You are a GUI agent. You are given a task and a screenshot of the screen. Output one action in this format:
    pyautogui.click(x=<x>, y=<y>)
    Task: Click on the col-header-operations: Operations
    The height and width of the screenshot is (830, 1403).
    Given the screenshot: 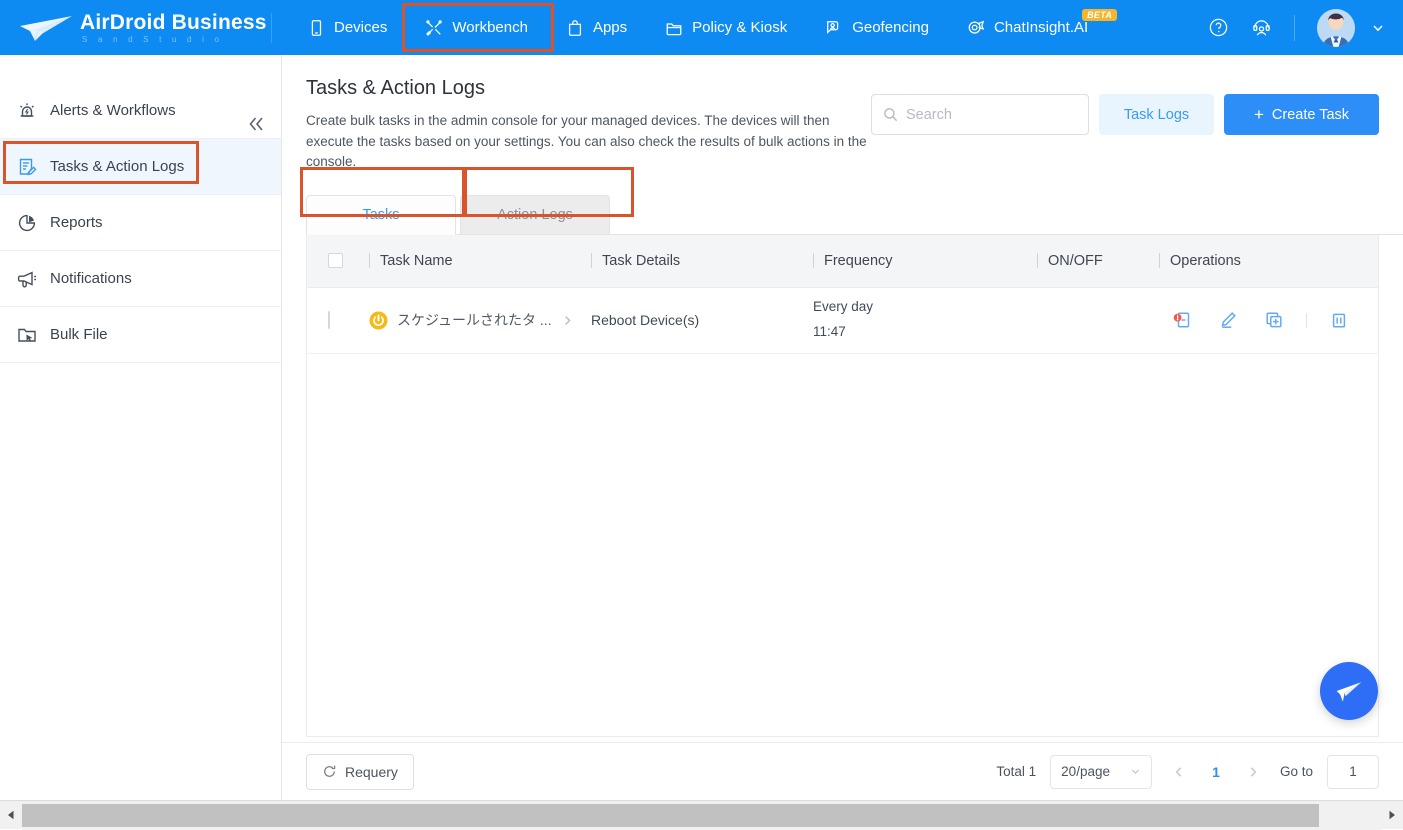 What is the action you would take?
    pyautogui.click(x=1268, y=260)
    